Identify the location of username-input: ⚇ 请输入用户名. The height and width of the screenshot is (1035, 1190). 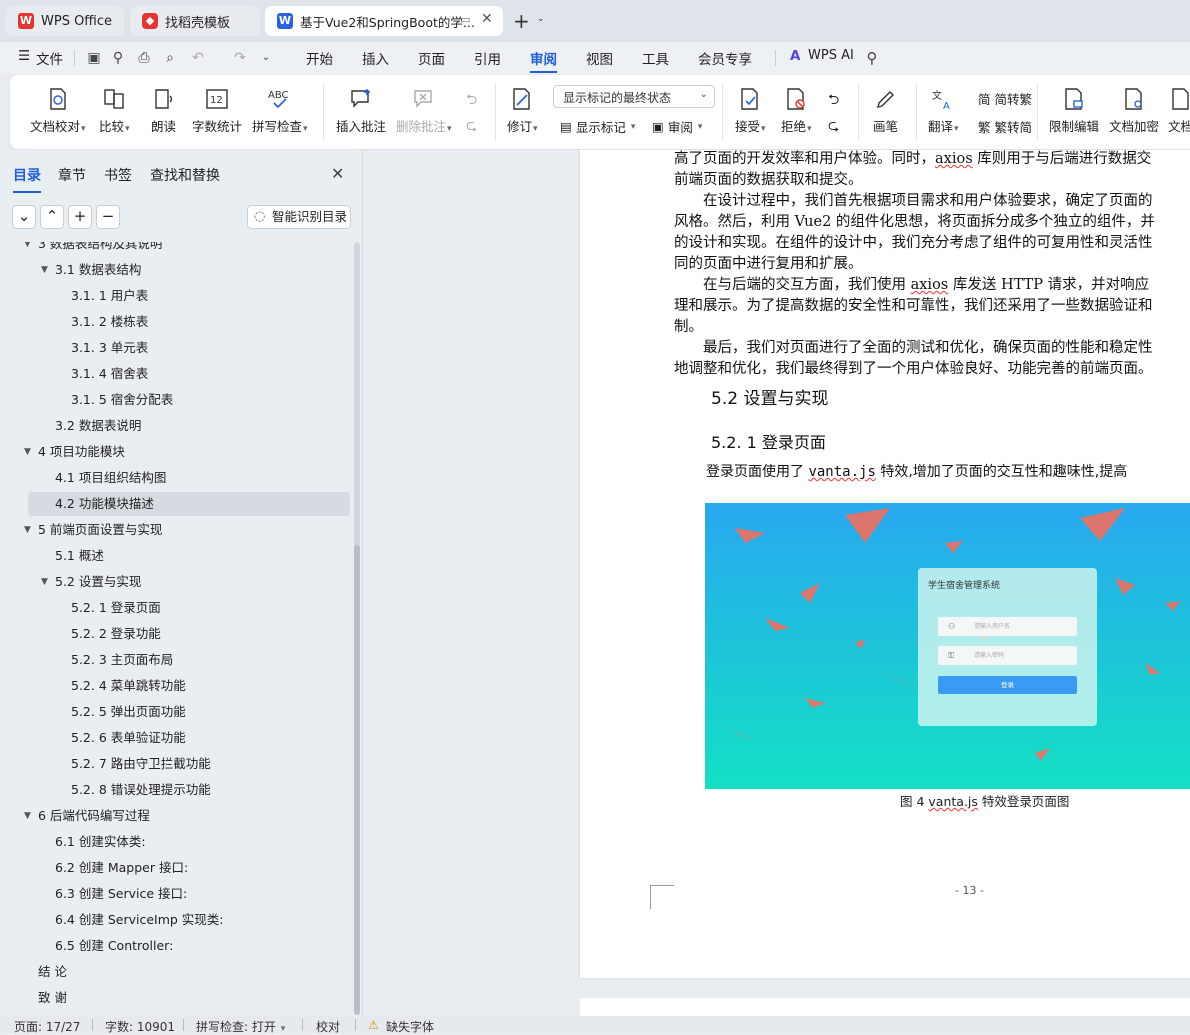
(1007, 626).